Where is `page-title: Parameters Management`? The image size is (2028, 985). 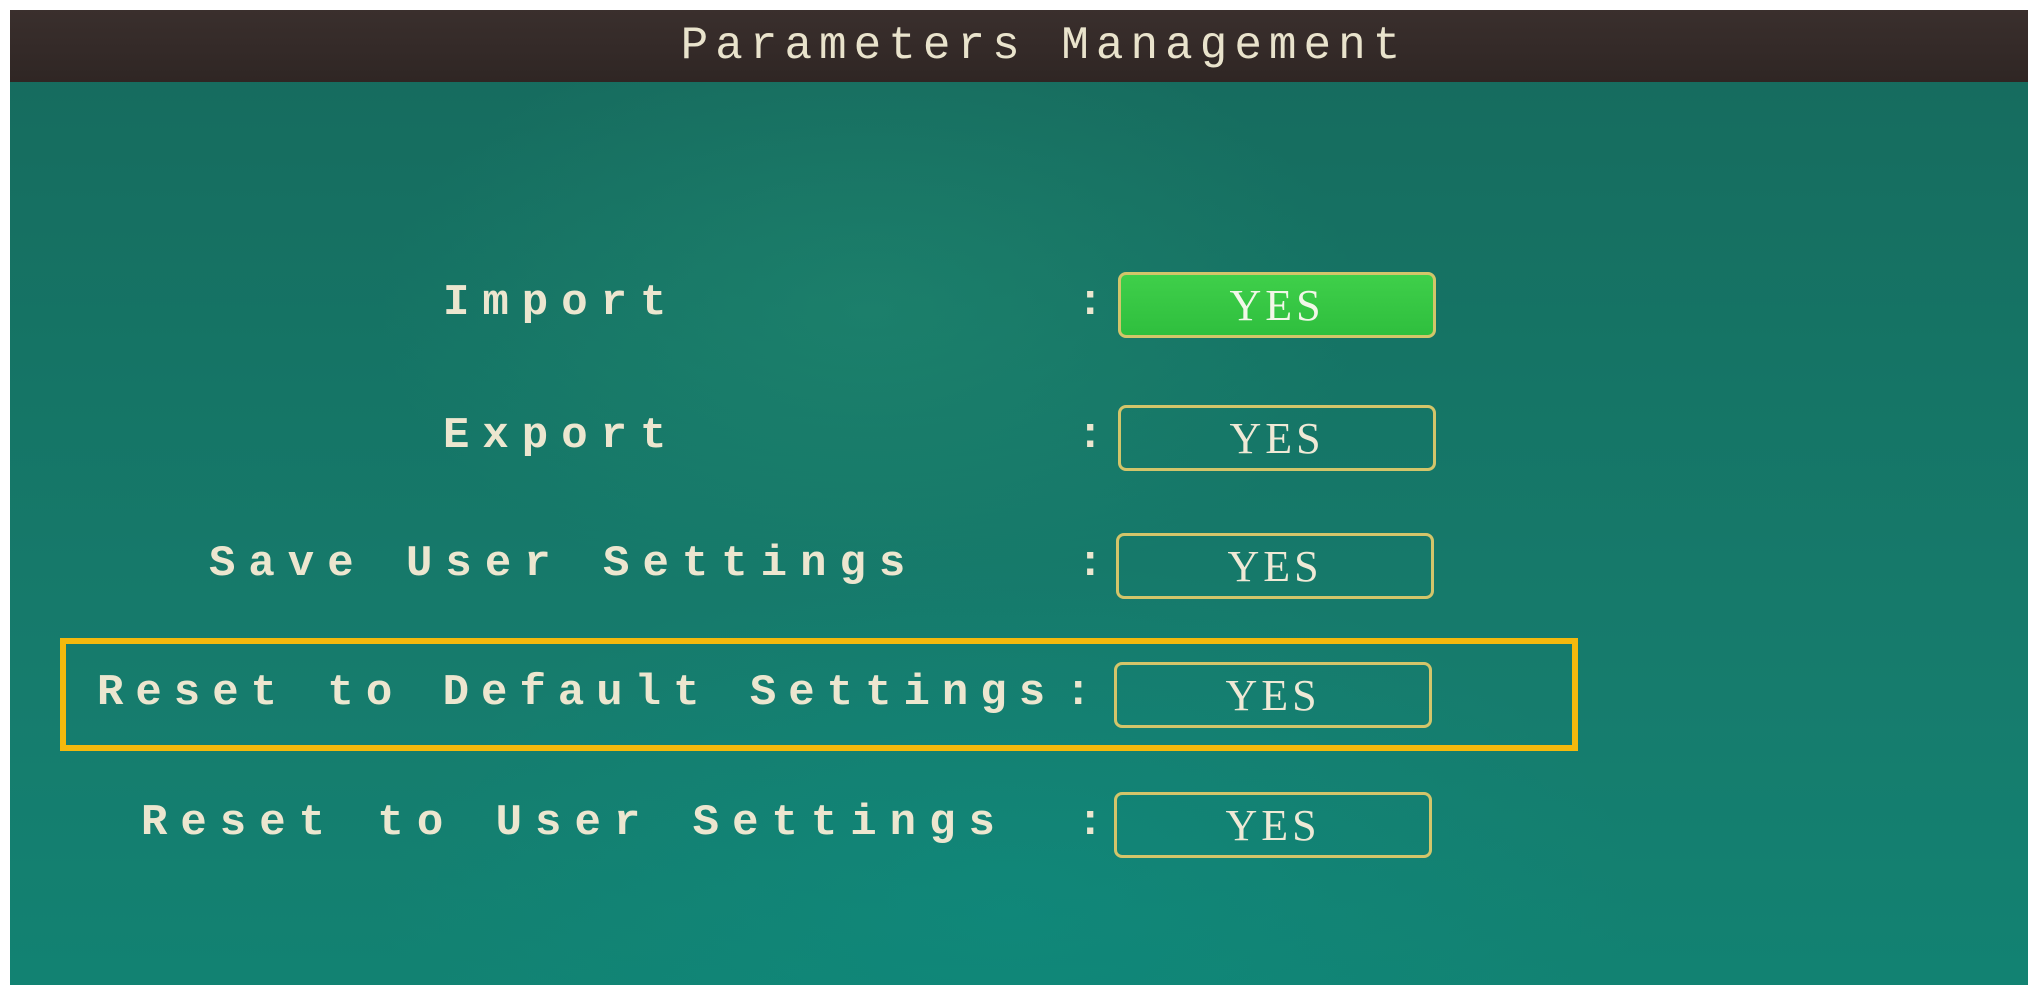 page-title: Parameters Management is located at coordinates (1044, 46).